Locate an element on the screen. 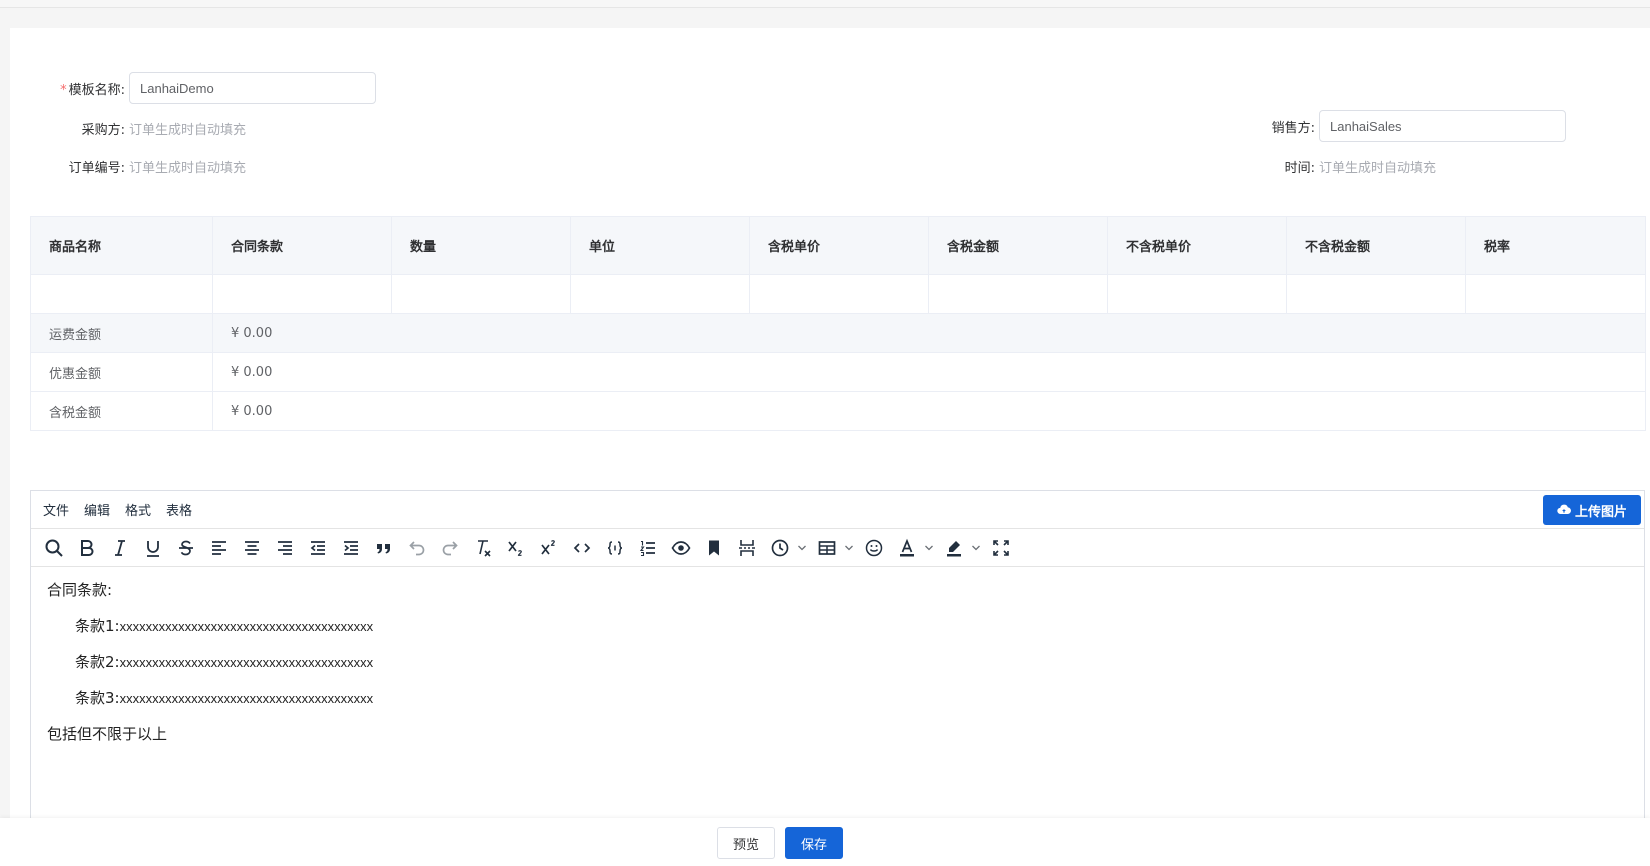  cloud-upload-icon is located at coordinates (1564, 509).